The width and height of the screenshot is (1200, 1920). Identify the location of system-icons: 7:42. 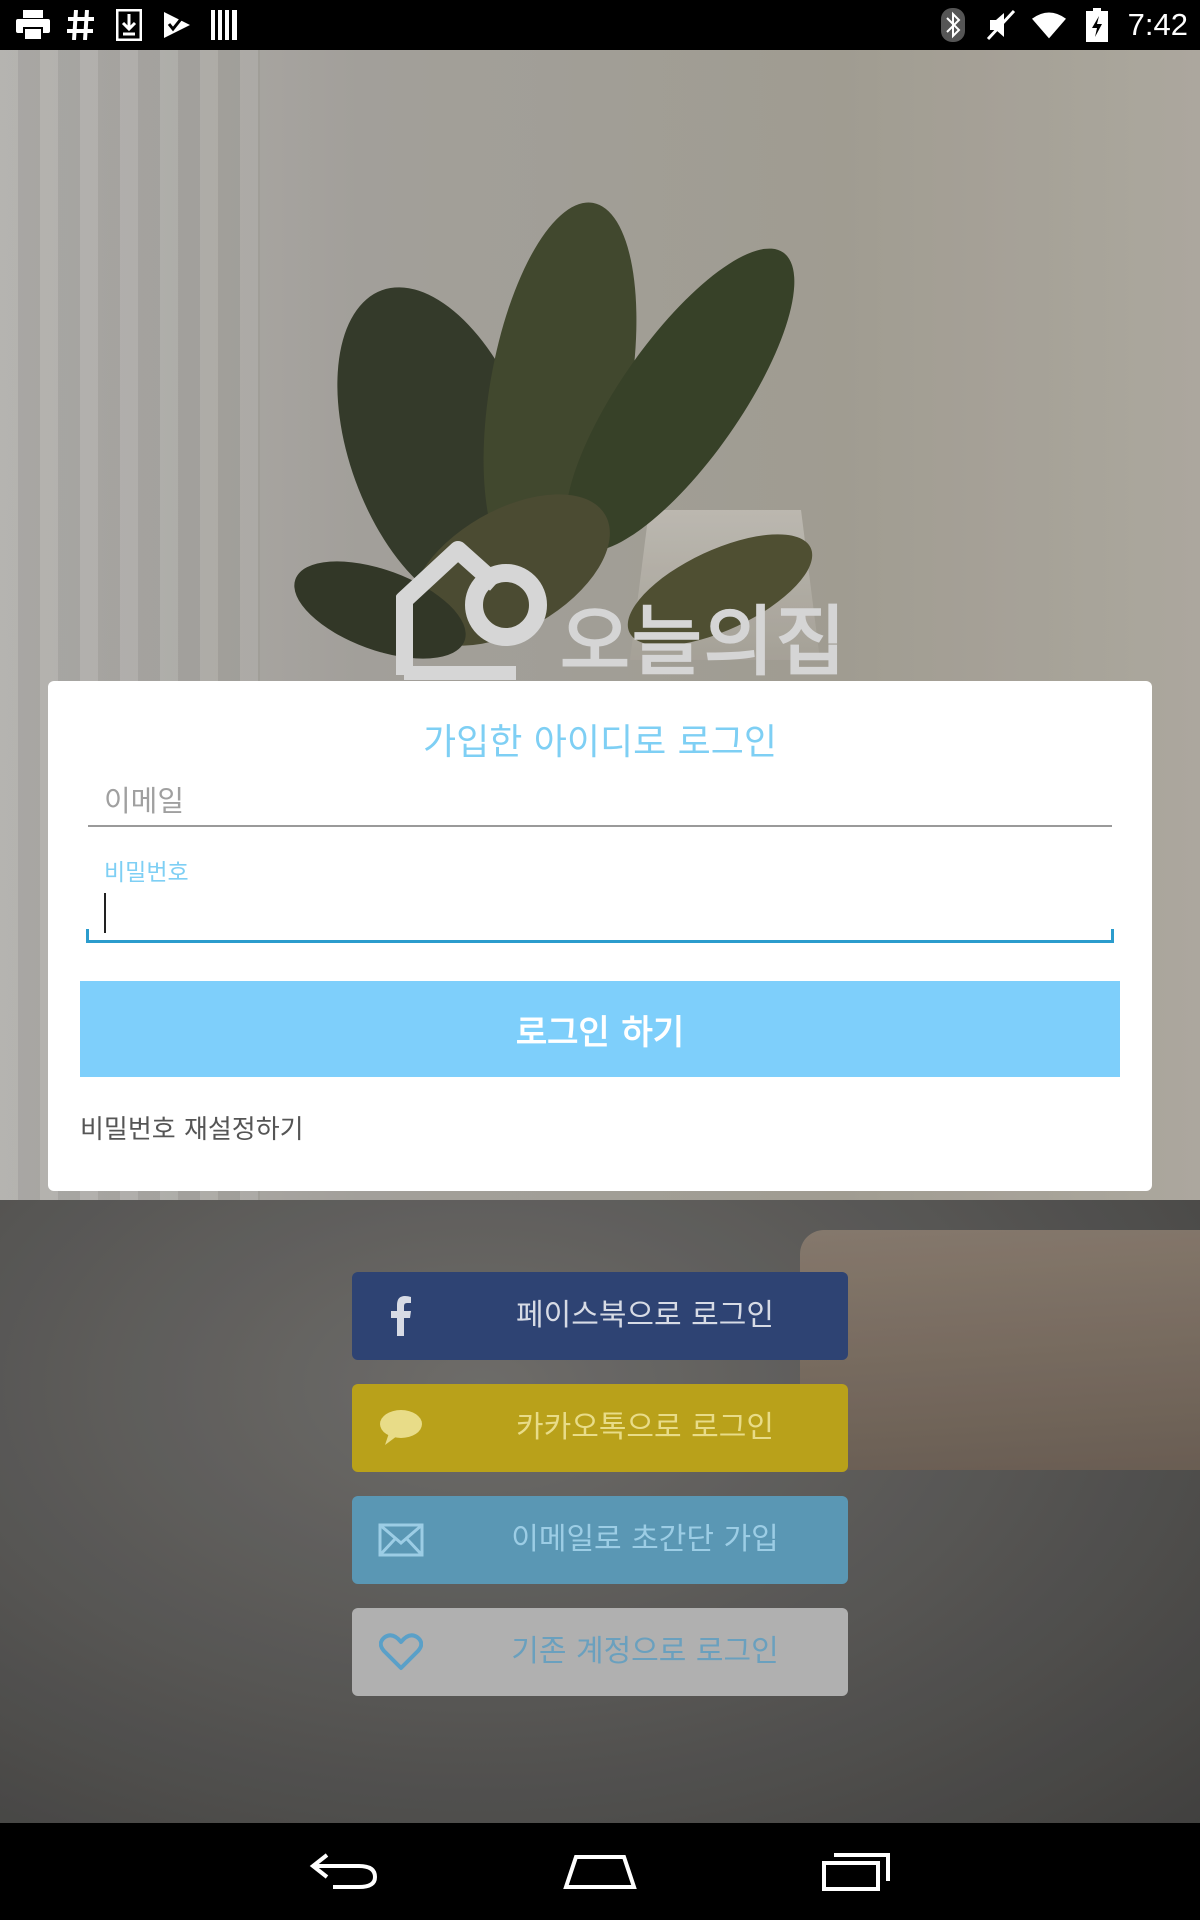
(1062, 25).